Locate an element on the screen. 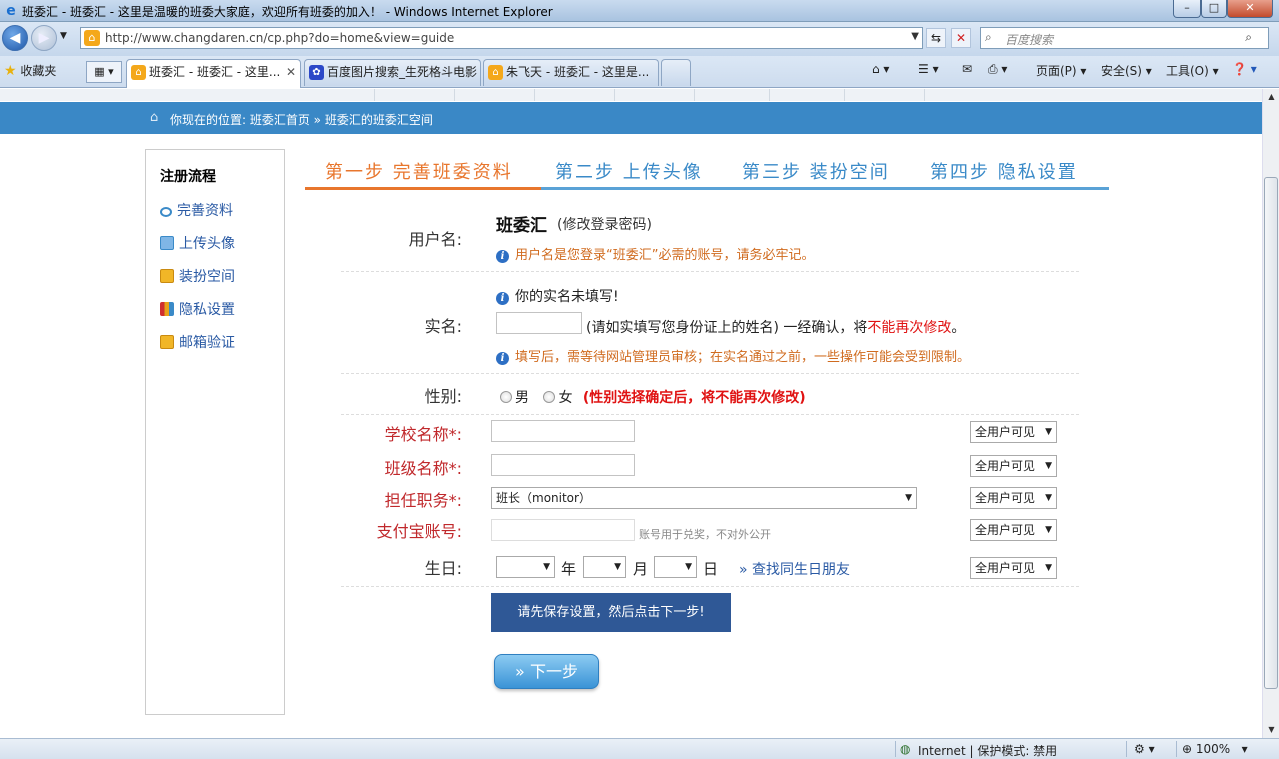 This screenshot has width=1279, height=759. step-2-tab: 第二步 上传头像 is located at coordinates (629, 171).